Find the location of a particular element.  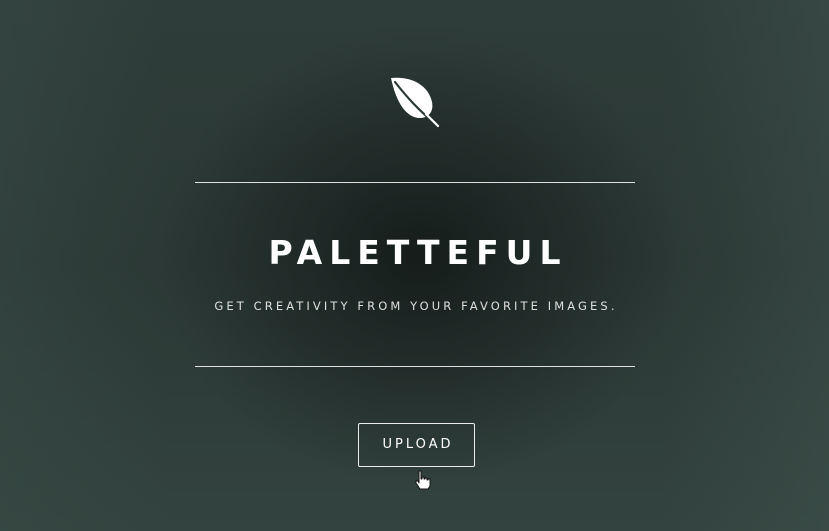

leaf-icon is located at coordinates (415, 102).